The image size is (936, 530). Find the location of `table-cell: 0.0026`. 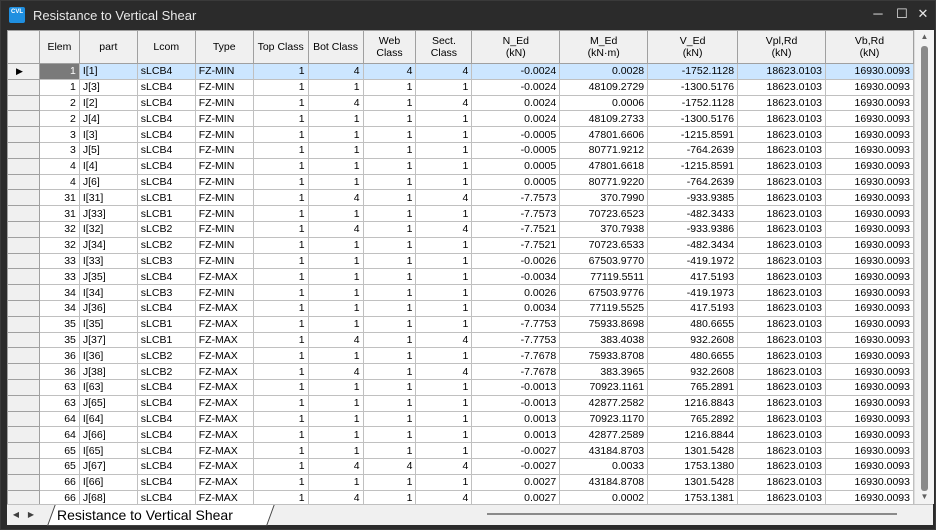

table-cell: 0.0026 is located at coordinates (516, 292).